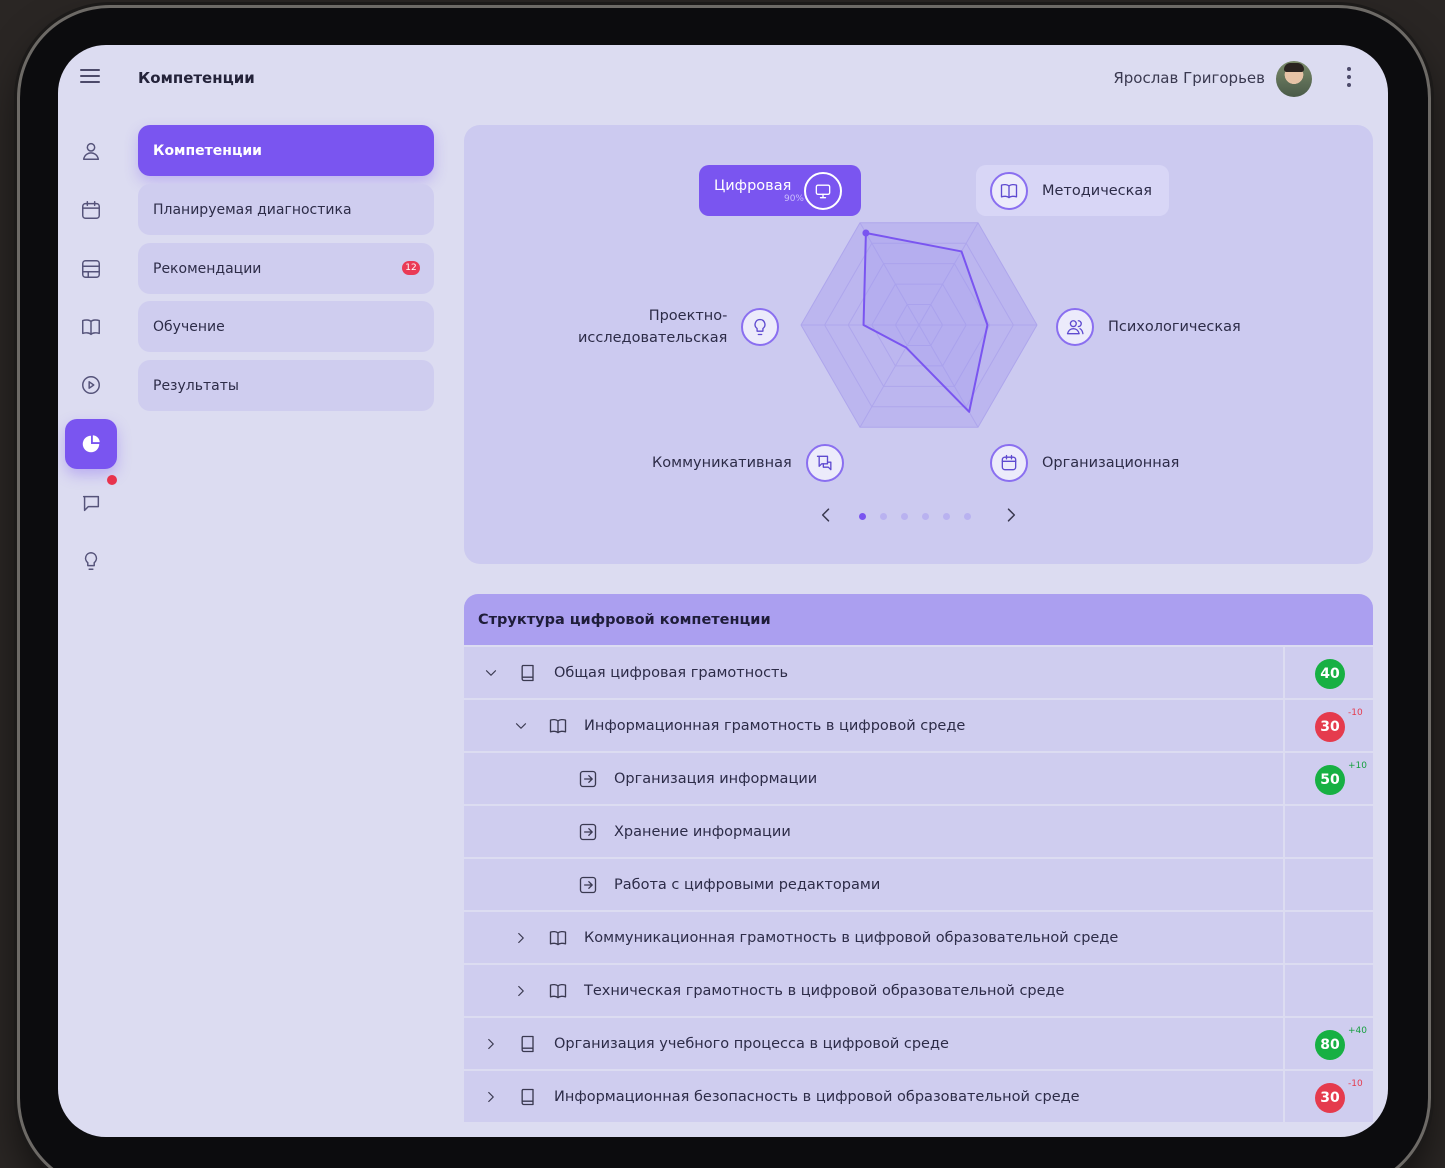  Describe the element at coordinates (1349, 77) in the screenshot. I see `more-options-icon` at that location.